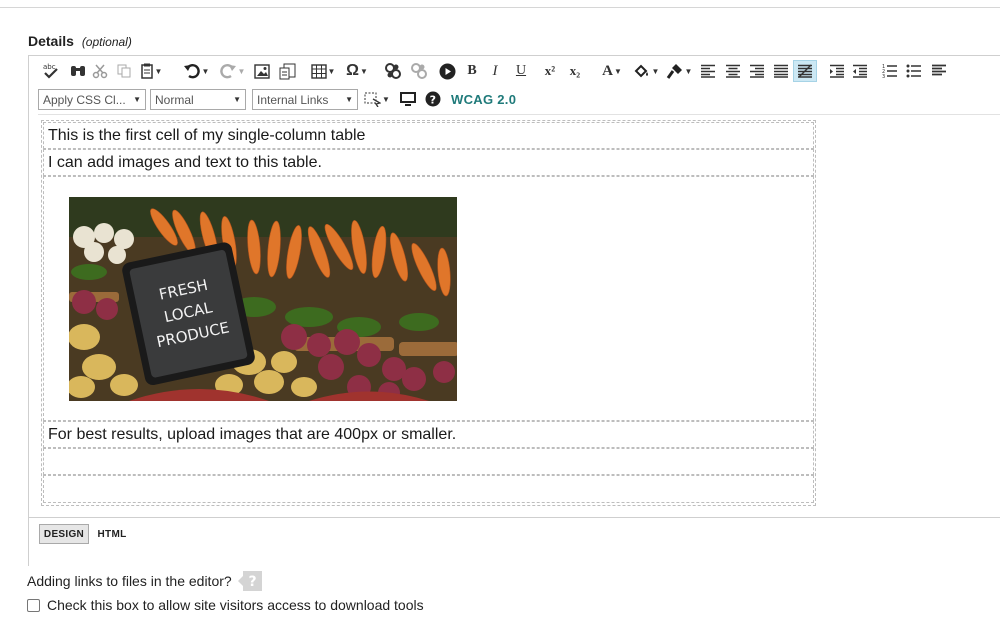  I want to click on insert-table-icon: ▼, so click(323, 71).